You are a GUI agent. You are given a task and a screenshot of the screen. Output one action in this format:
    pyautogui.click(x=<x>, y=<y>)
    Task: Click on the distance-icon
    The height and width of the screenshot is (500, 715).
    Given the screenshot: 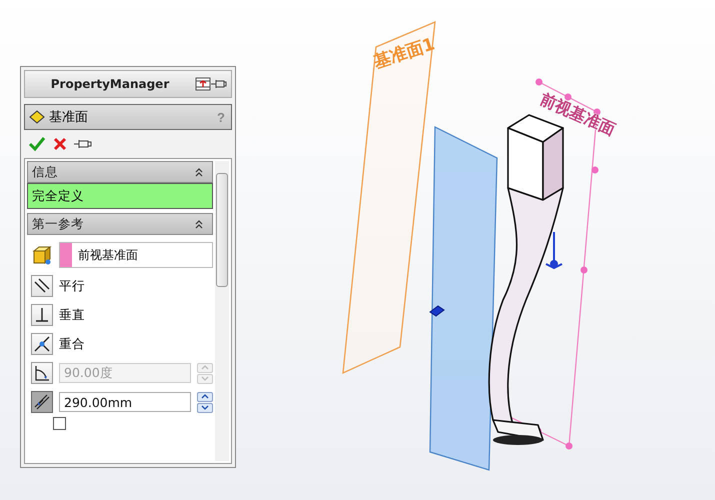 What is the action you would take?
    pyautogui.click(x=42, y=402)
    